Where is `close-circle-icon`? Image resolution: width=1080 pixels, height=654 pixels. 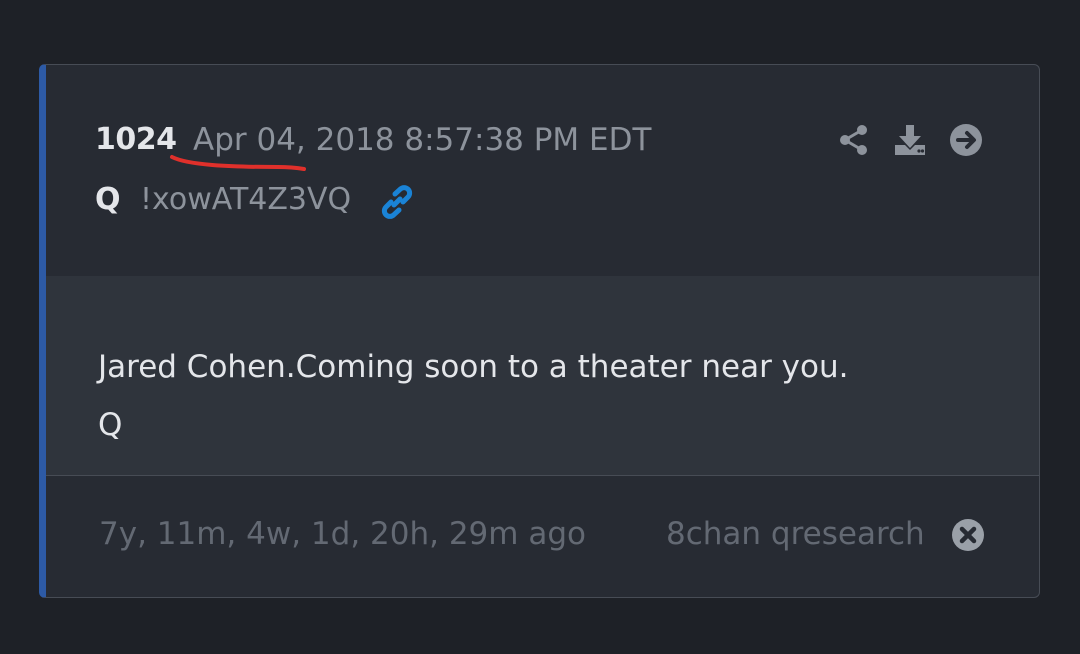 close-circle-icon is located at coordinates (968, 535).